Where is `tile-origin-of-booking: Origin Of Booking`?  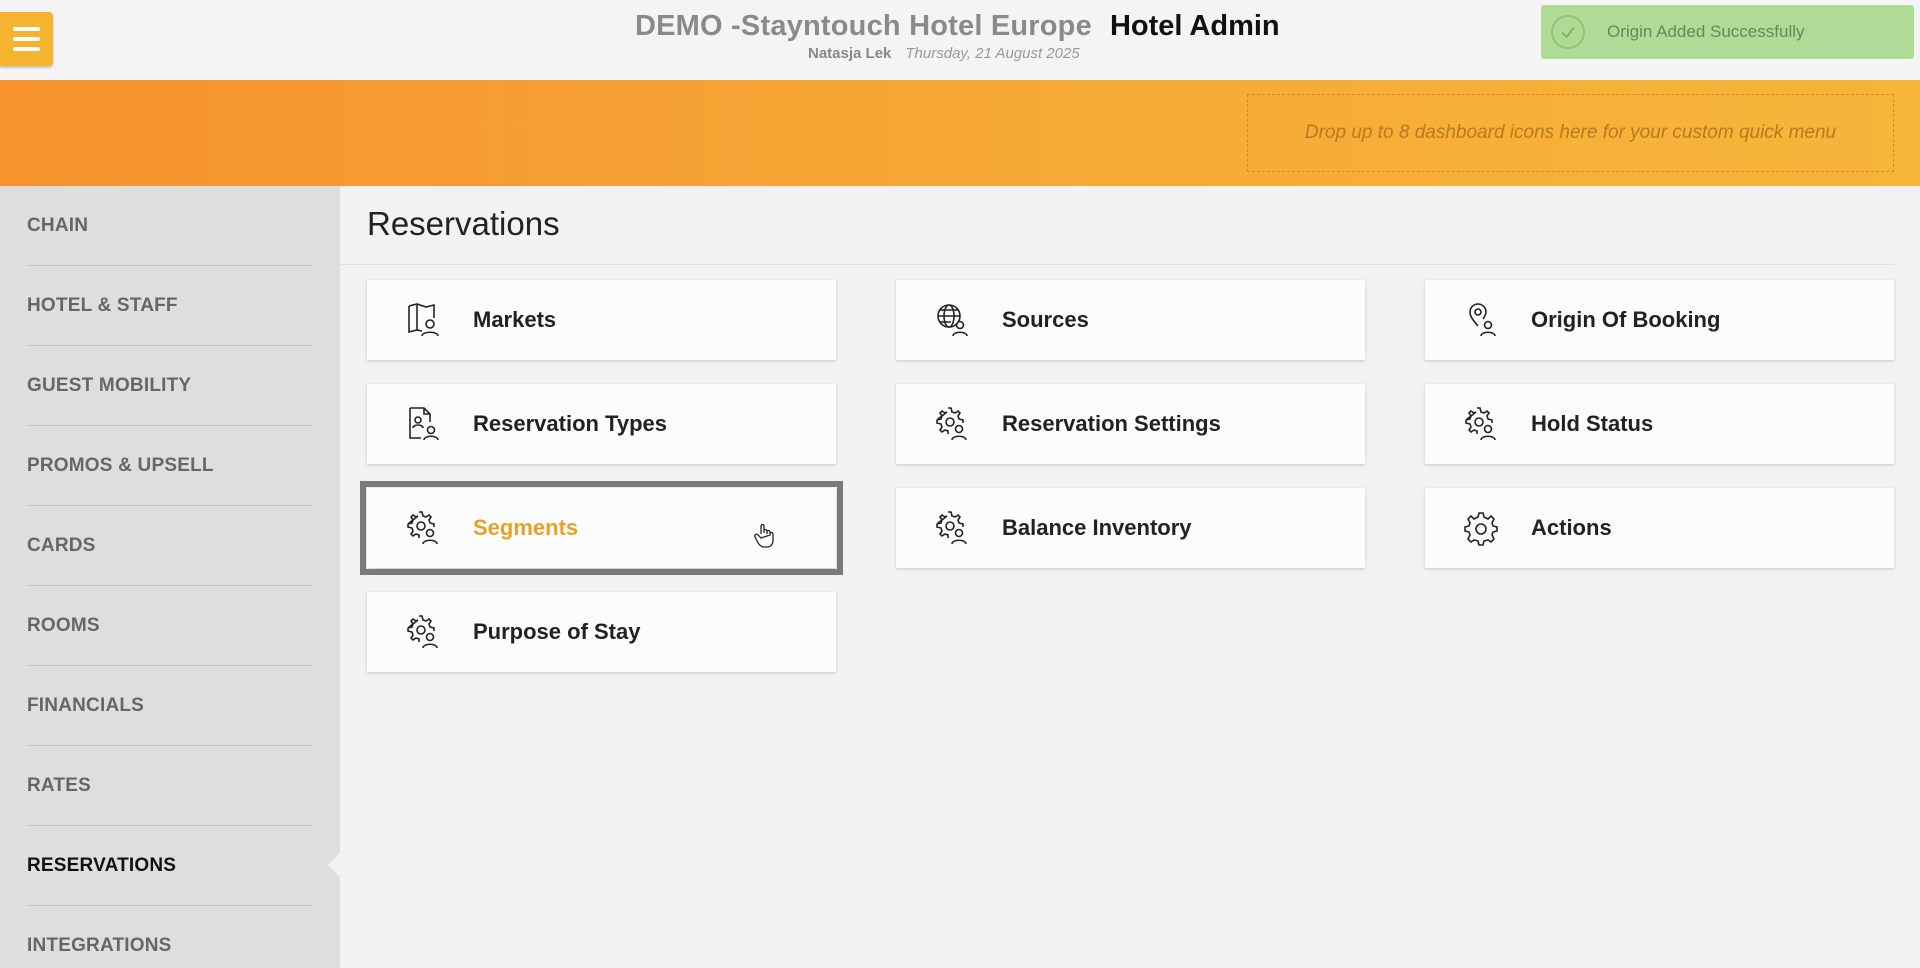 tile-origin-of-booking: Origin Of Booking is located at coordinates (1659, 320).